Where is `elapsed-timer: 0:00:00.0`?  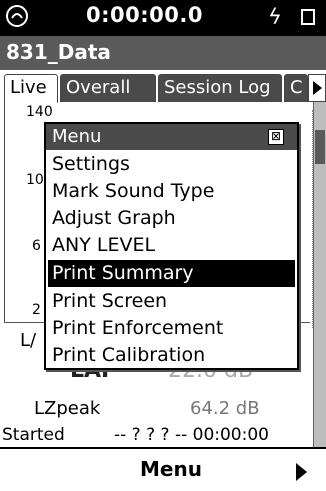
elapsed-timer: 0:00:00.0 is located at coordinates (144, 15).